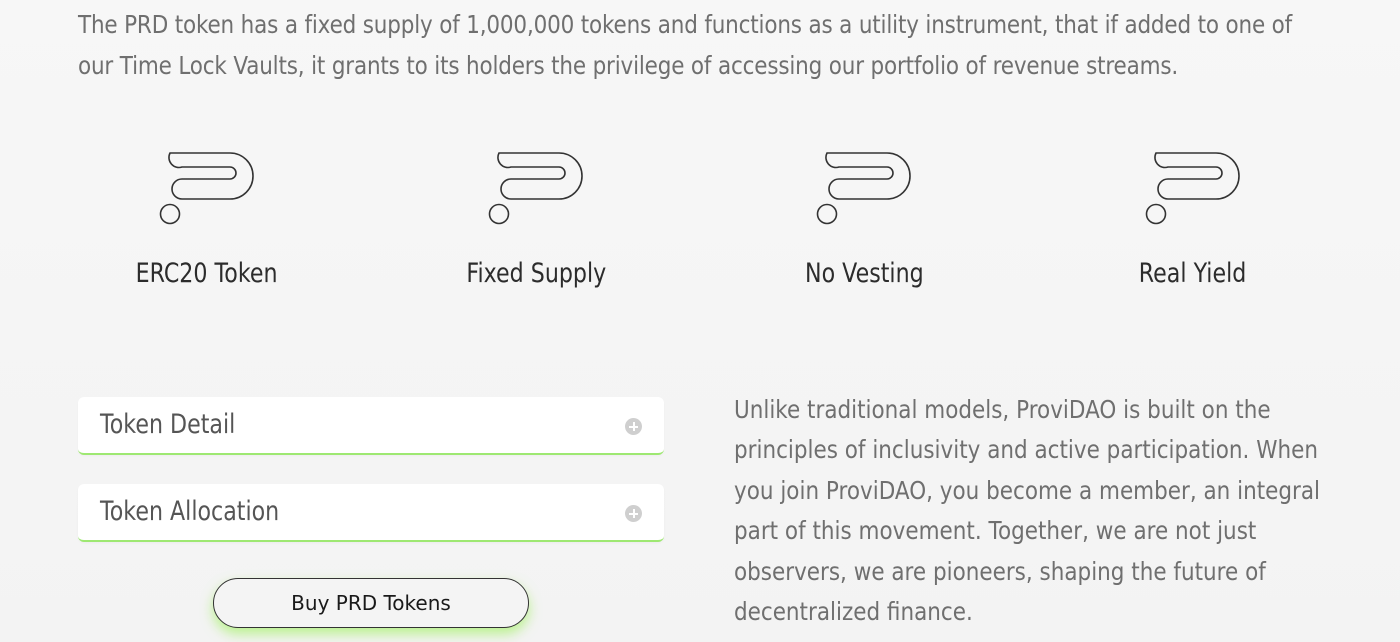  I want to click on feature-label: Fixed Supply, so click(536, 273).